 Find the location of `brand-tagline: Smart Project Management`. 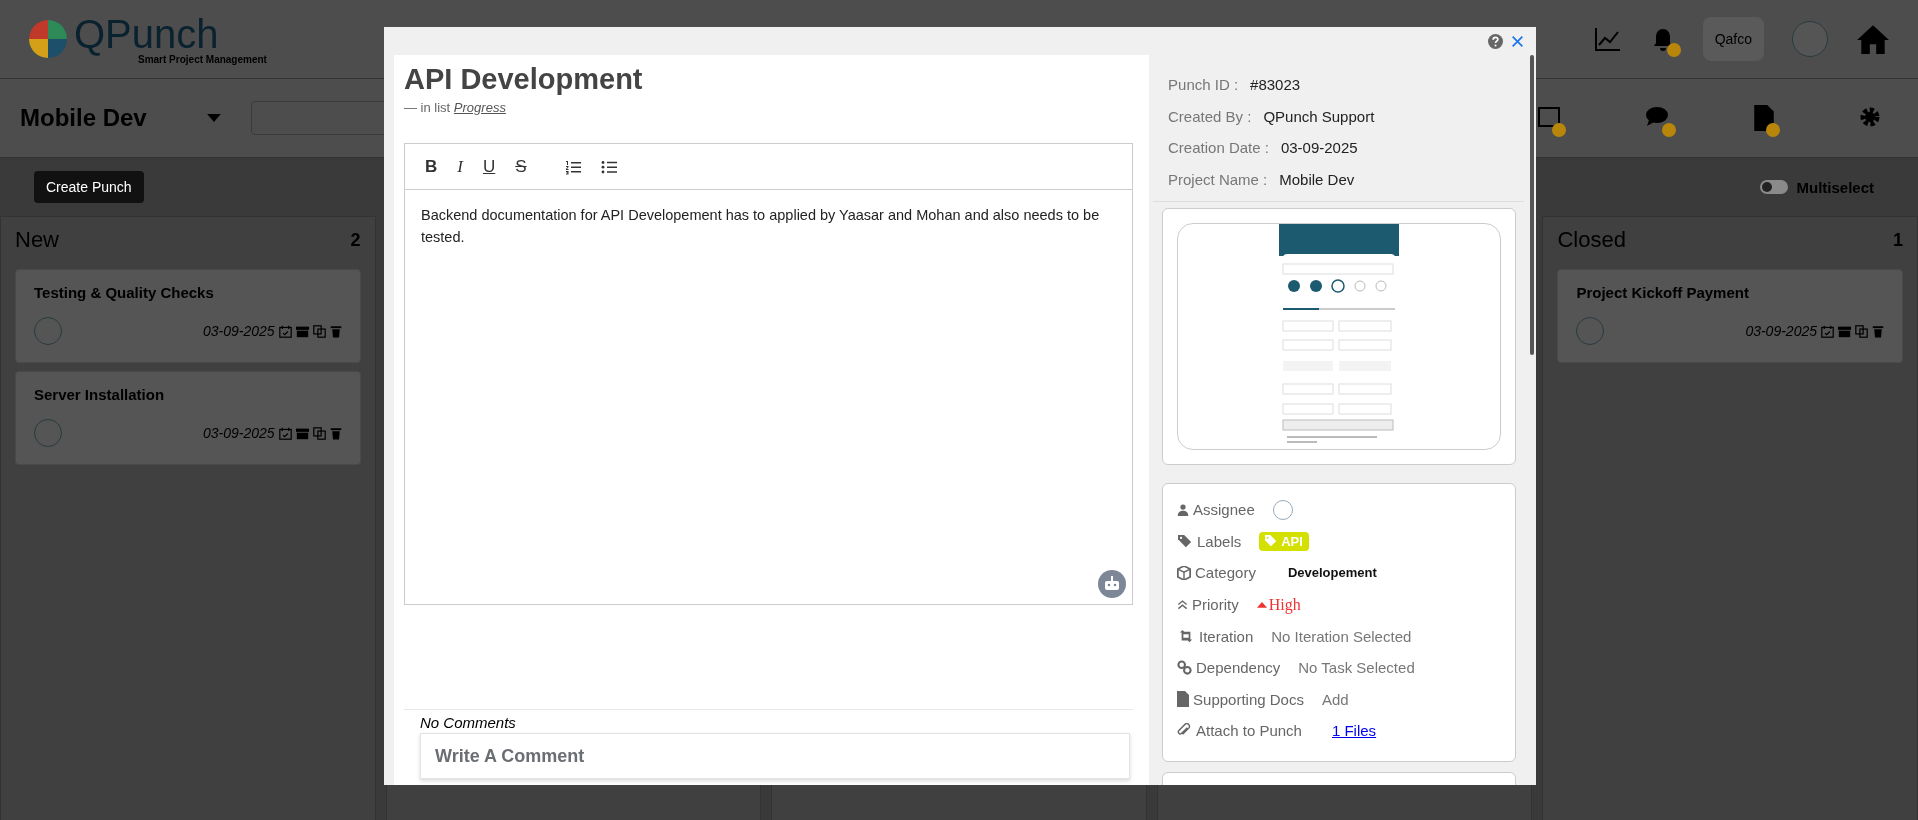

brand-tagline: Smart Project Management is located at coordinates (202, 59).